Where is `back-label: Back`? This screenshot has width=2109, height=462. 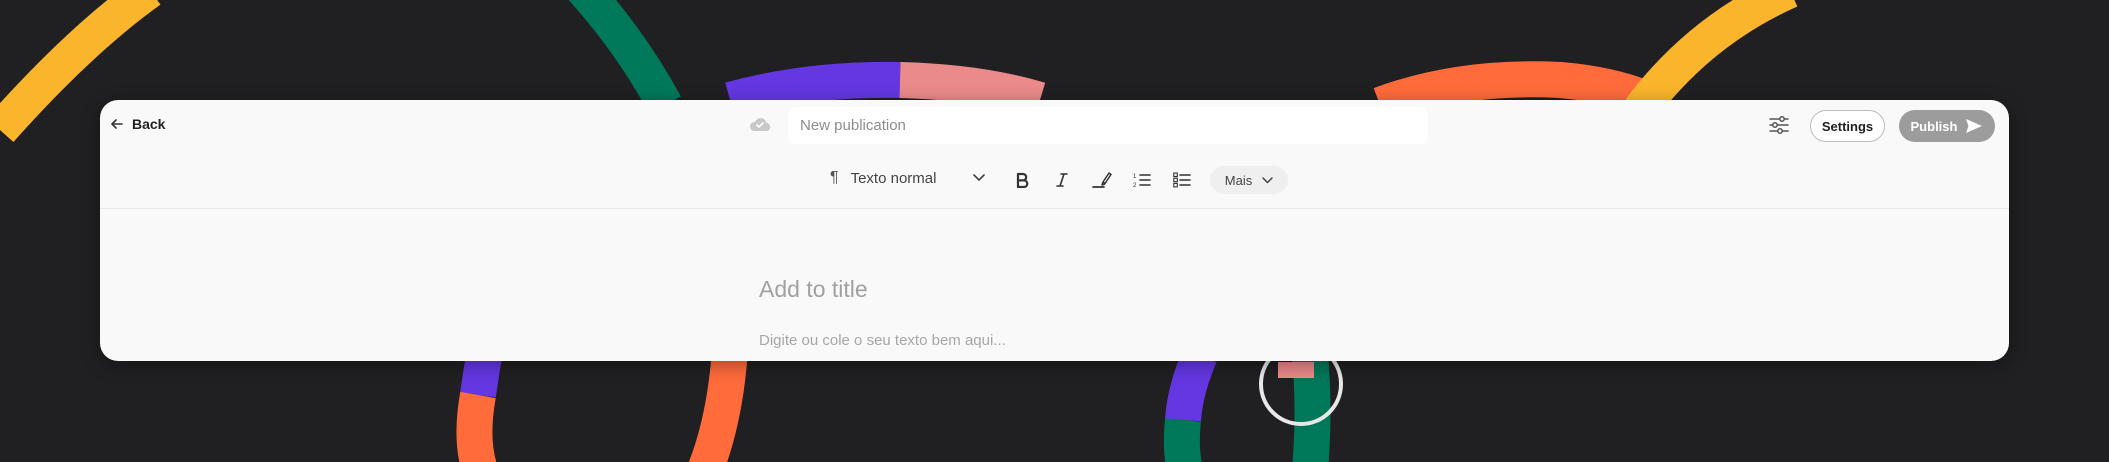 back-label: Back is located at coordinates (149, 124).